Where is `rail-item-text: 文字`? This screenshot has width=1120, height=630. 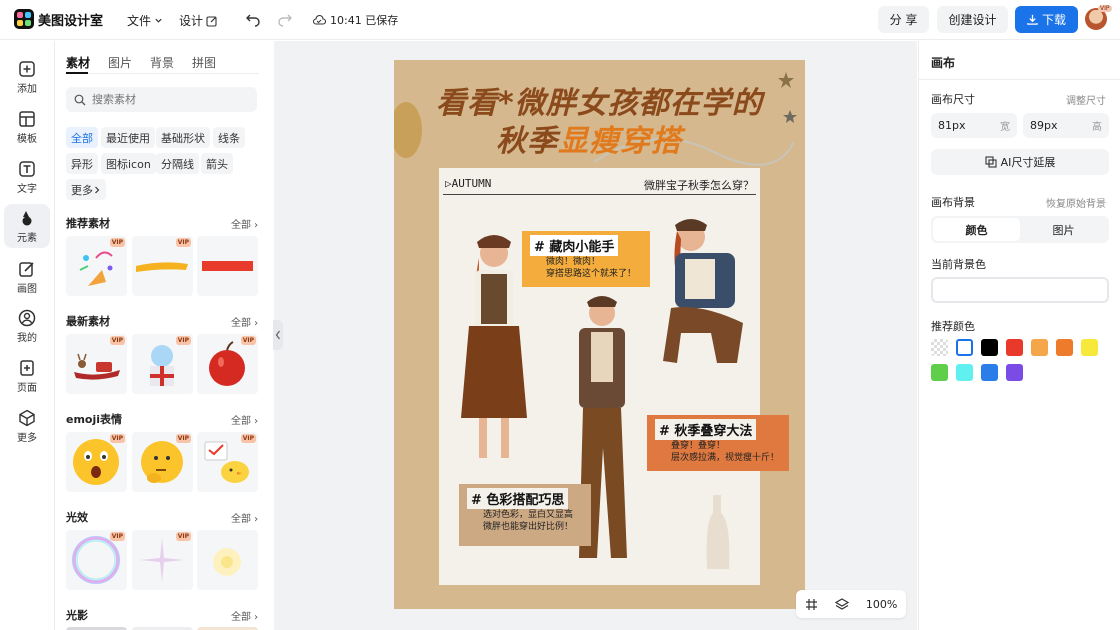 rail-item-text: 文字 is located at coordinates (27, 177).